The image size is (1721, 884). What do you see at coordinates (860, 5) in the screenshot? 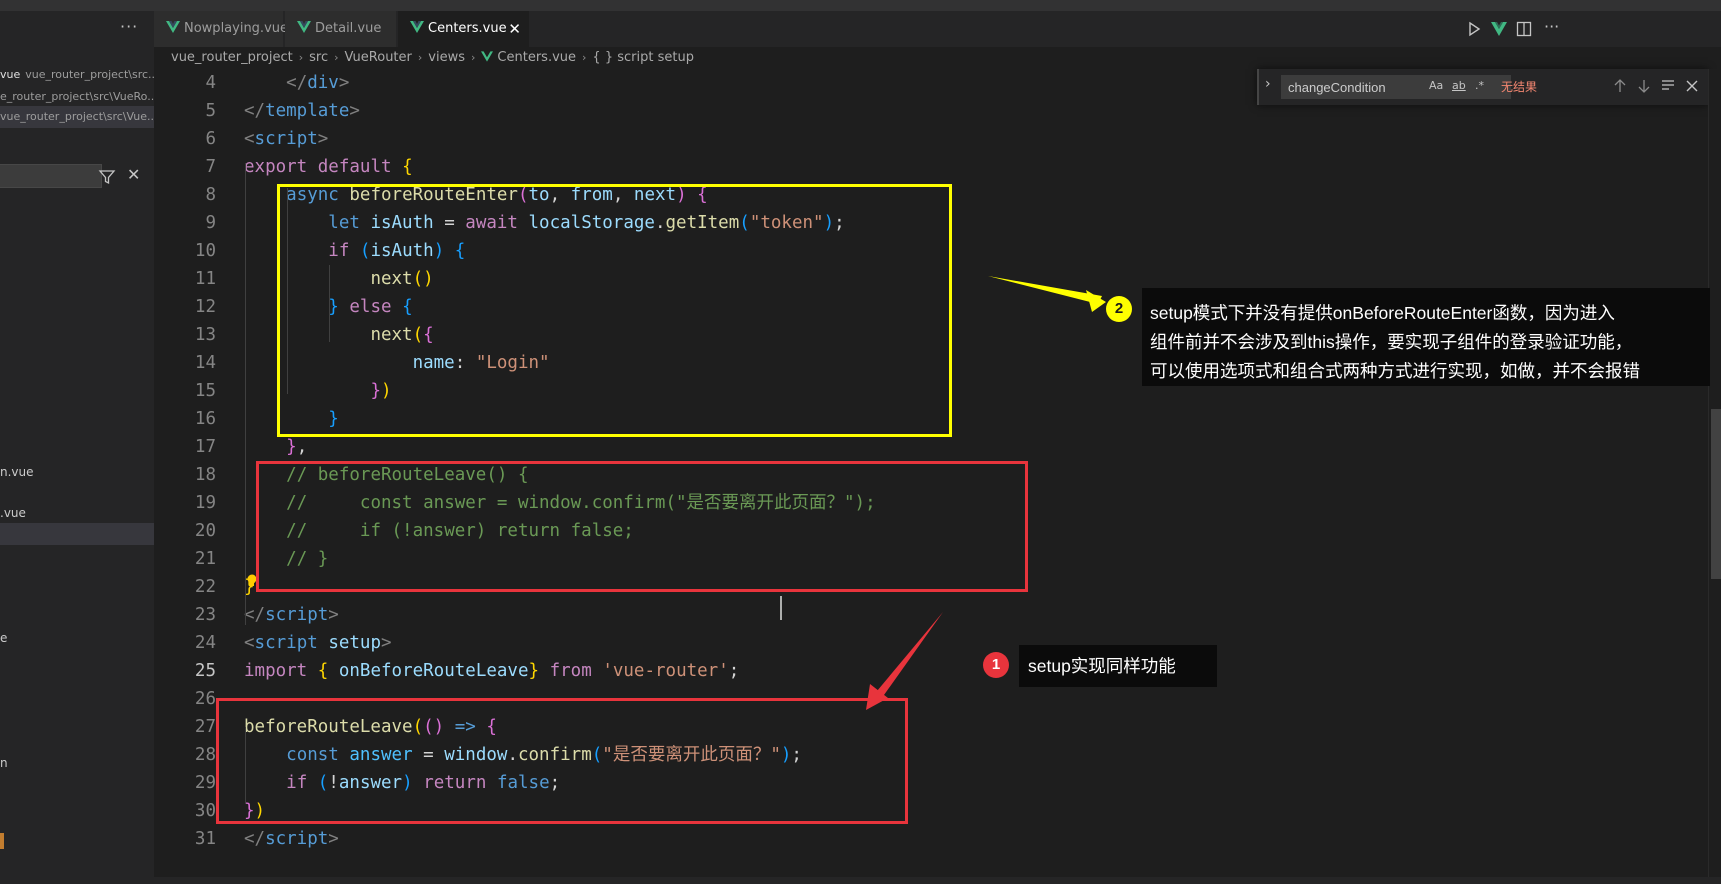
I see `title-bar` at bounding box center [860, 5].